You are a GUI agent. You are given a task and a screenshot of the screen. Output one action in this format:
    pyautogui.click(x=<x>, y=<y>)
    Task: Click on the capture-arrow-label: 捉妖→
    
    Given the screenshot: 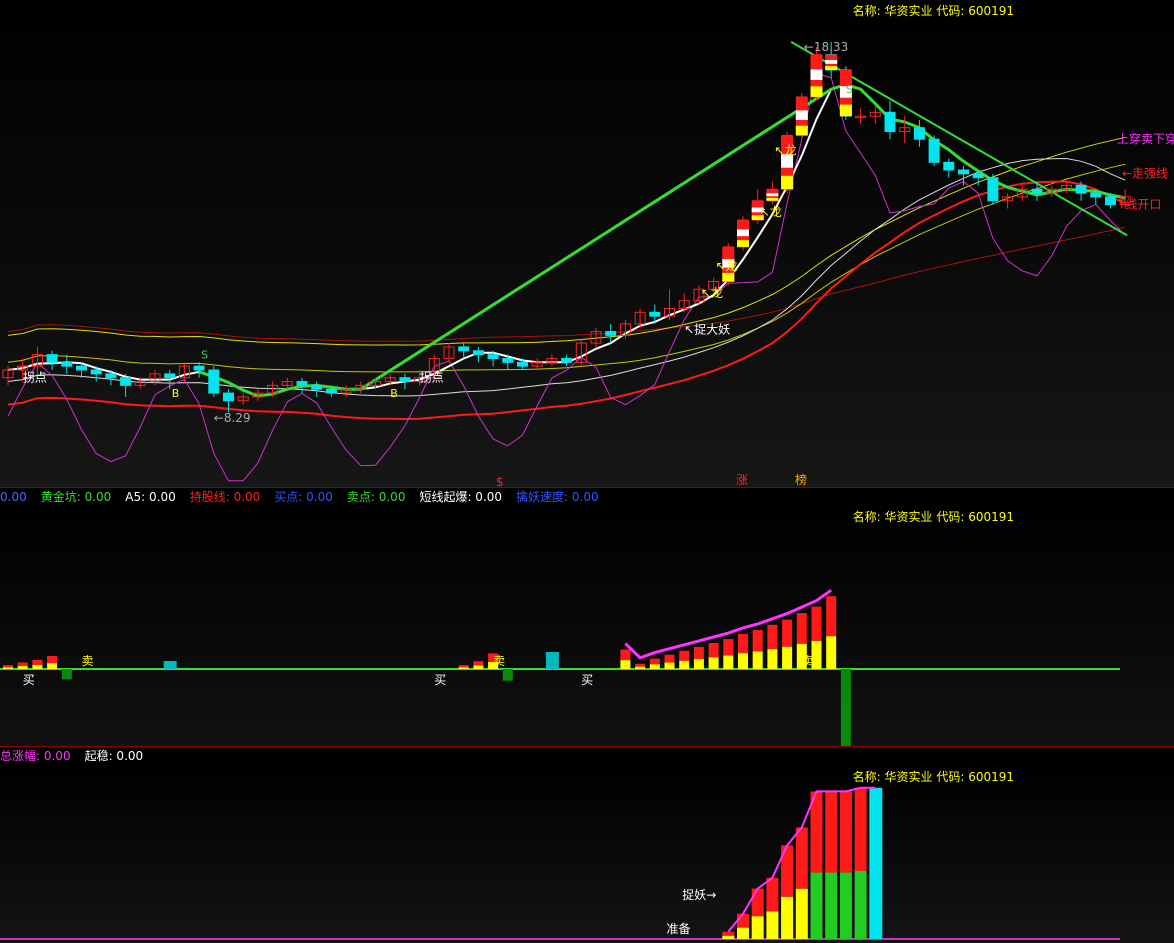 What is the action you would take?
    pyautogui.click(x=699, y=894)
    